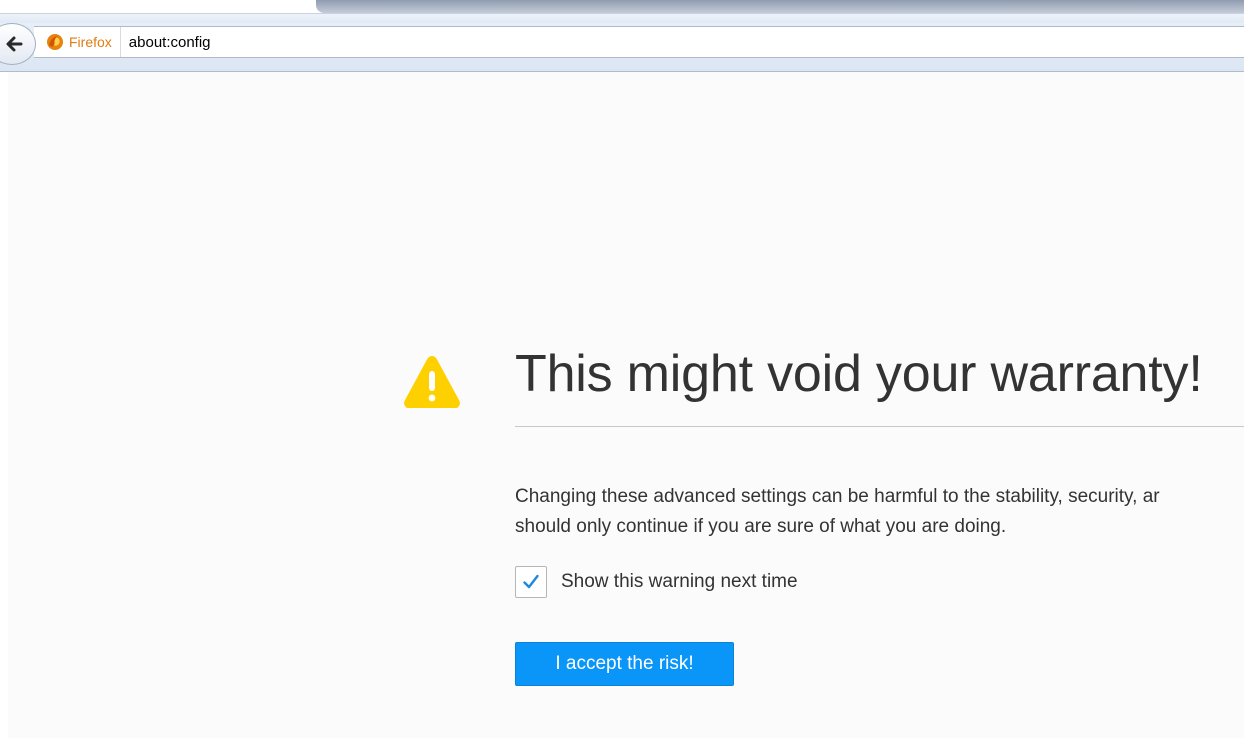 This screenshot has width=1244, height=738. I want to click on show-warning-checkbox-row: Show this warning next time, so click(656, 582).